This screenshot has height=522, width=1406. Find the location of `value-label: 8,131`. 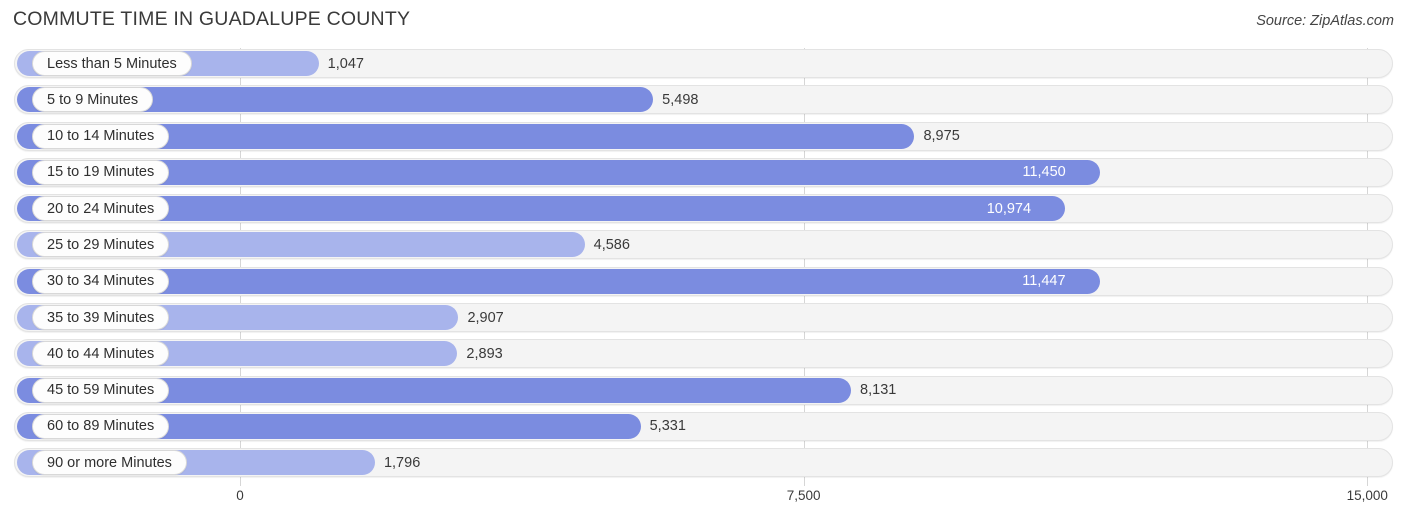

value-label: 8,131 is located at coordinates (878, 390).